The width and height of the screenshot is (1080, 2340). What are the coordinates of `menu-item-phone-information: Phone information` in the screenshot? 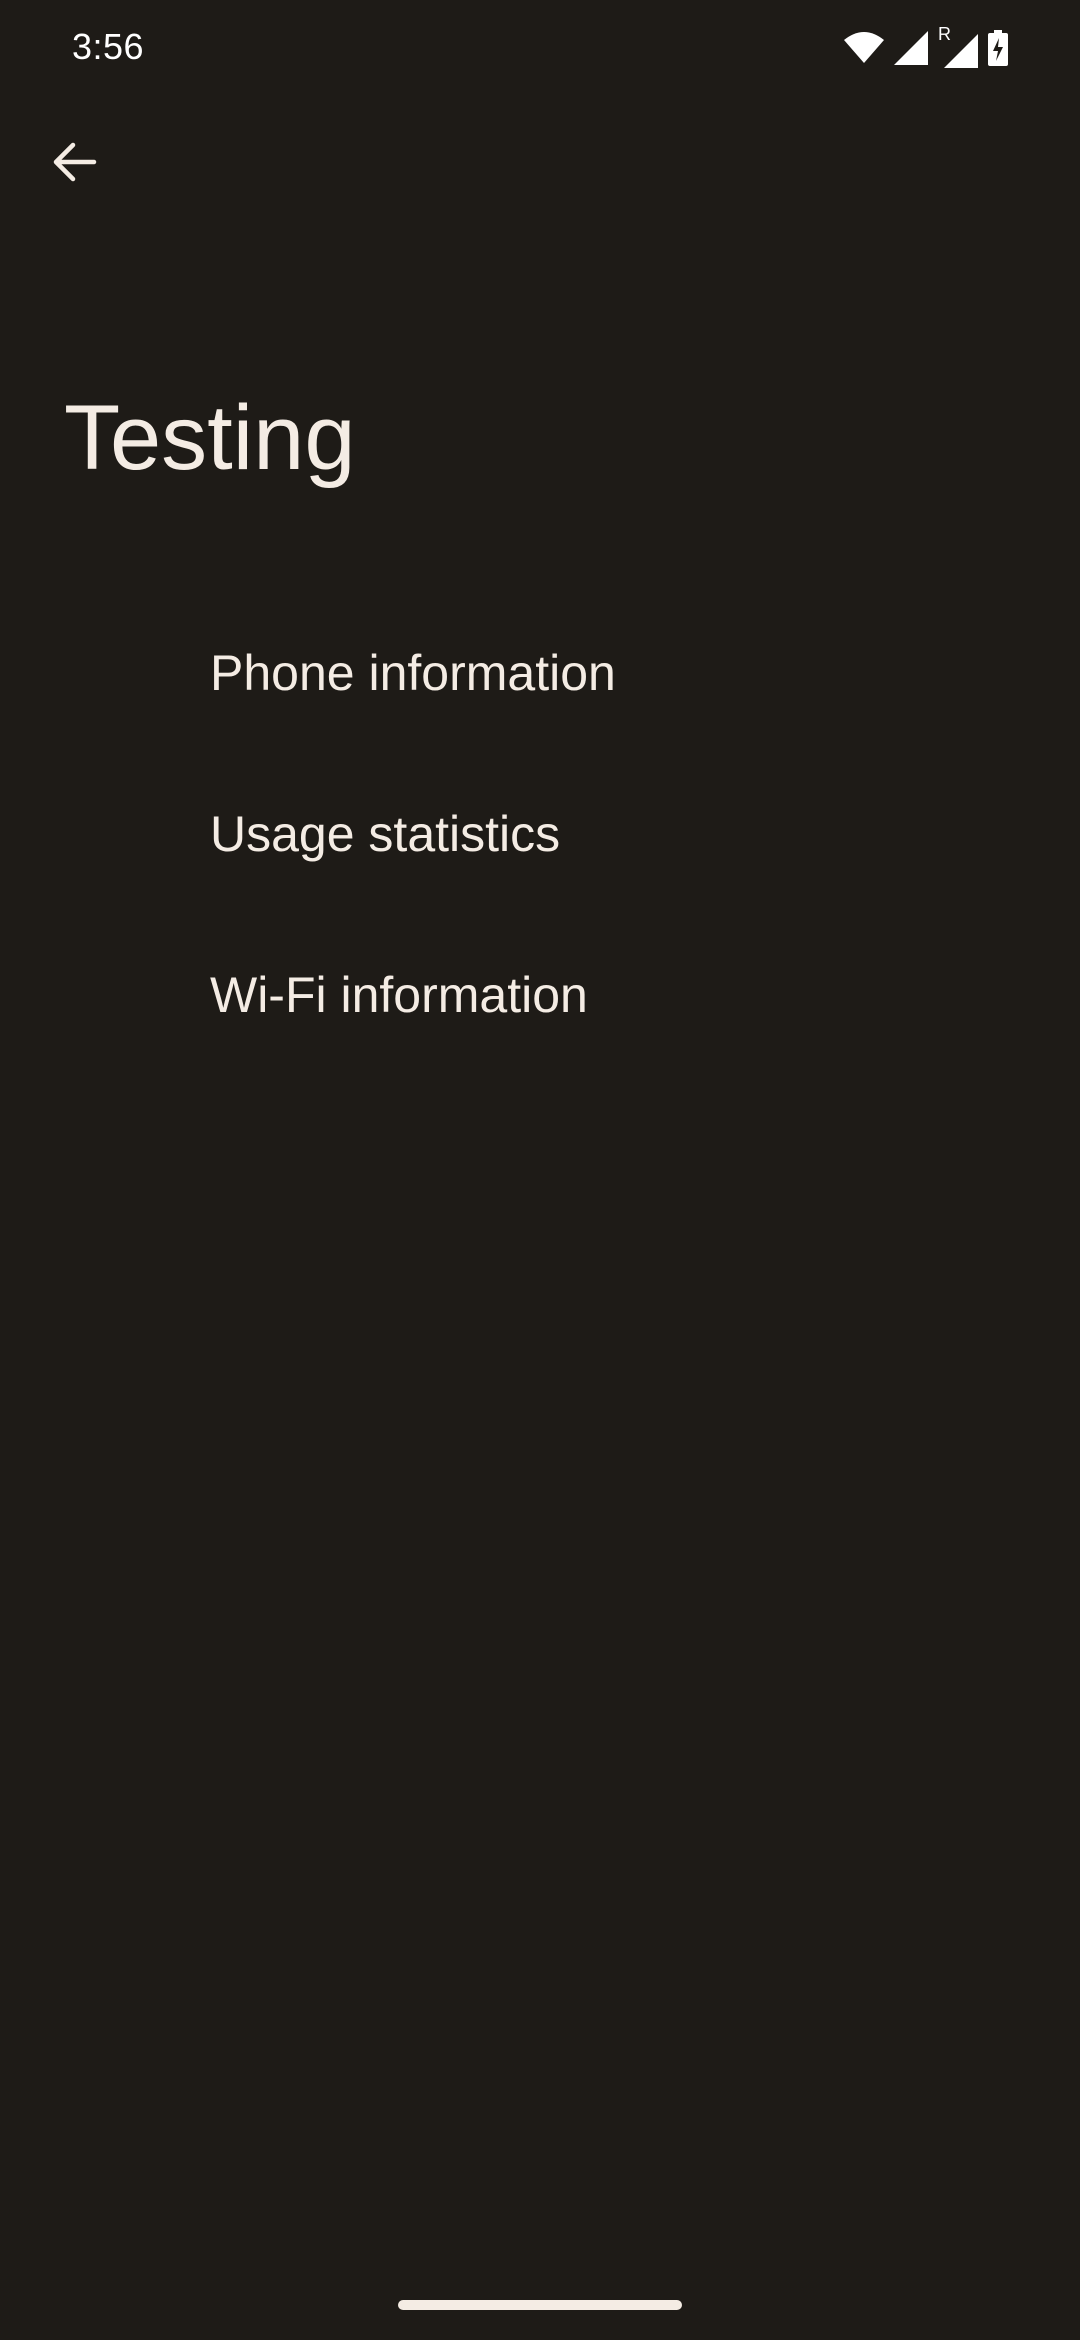 It's located at (540, 672).